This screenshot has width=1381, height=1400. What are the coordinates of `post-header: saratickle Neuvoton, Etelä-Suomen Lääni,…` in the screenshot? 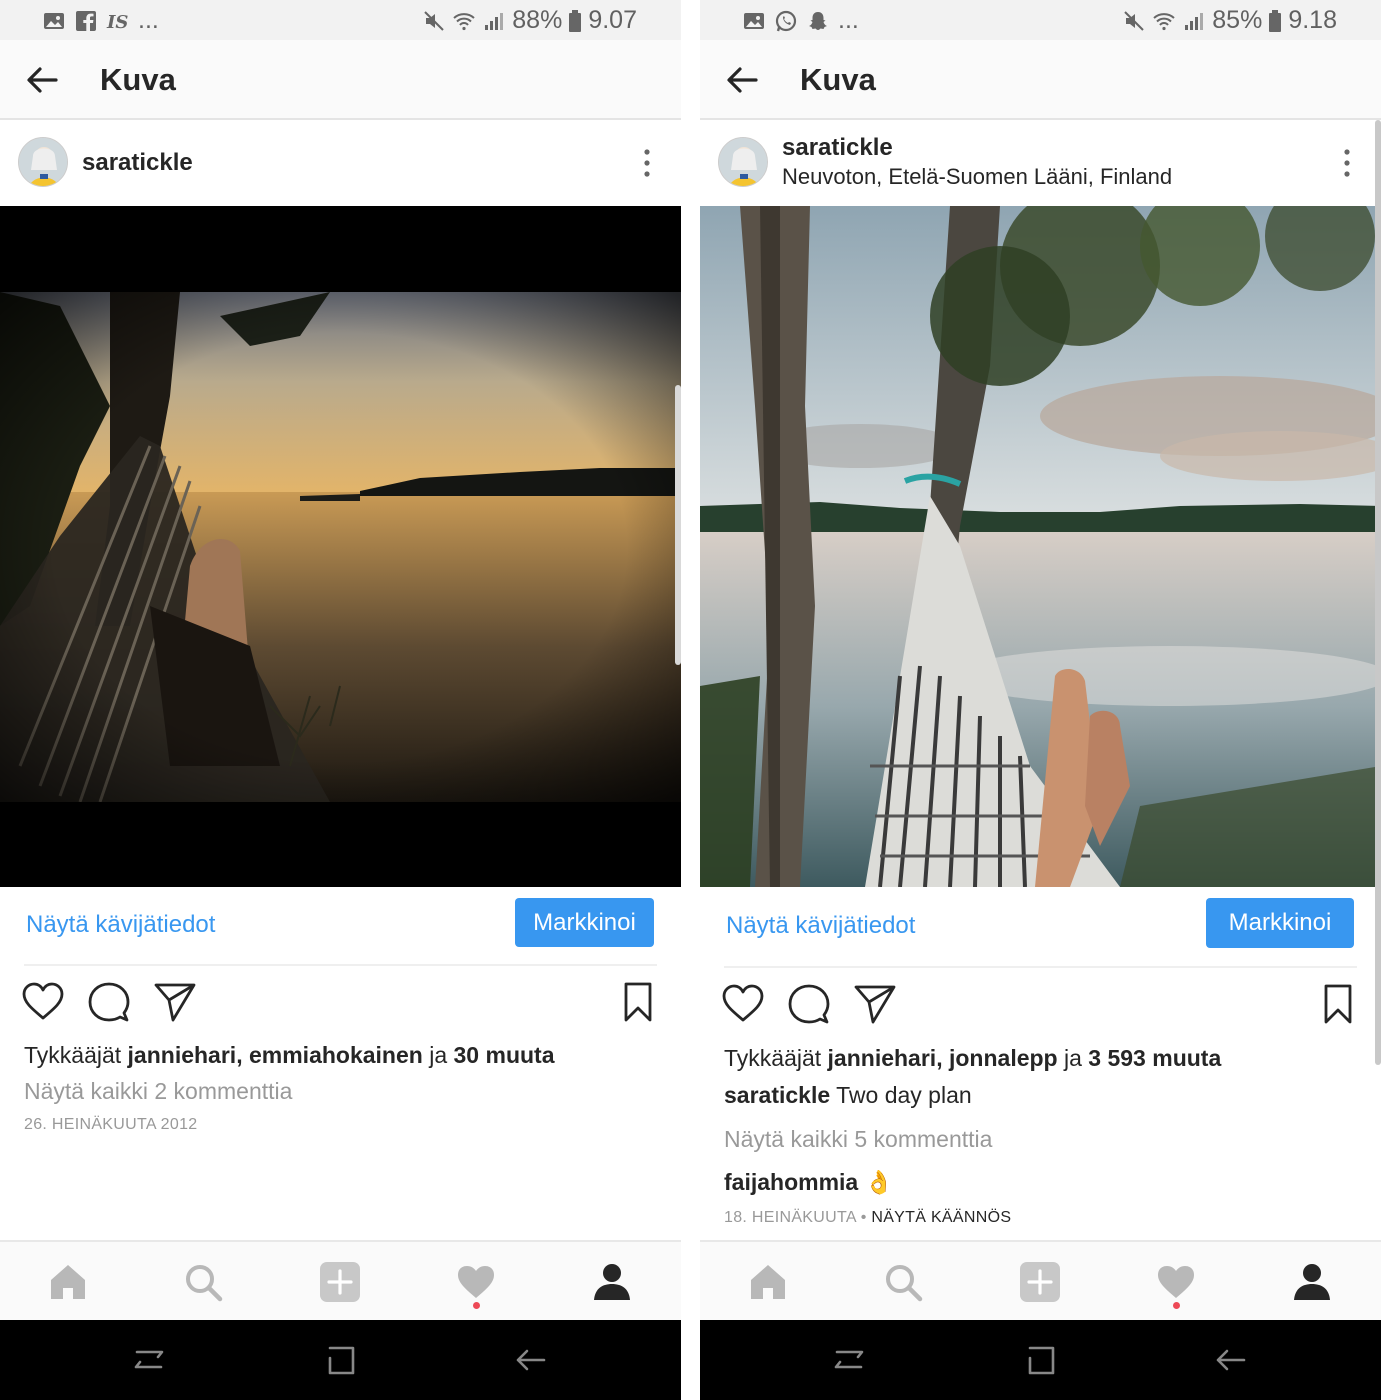 It's located at (1040, 164).